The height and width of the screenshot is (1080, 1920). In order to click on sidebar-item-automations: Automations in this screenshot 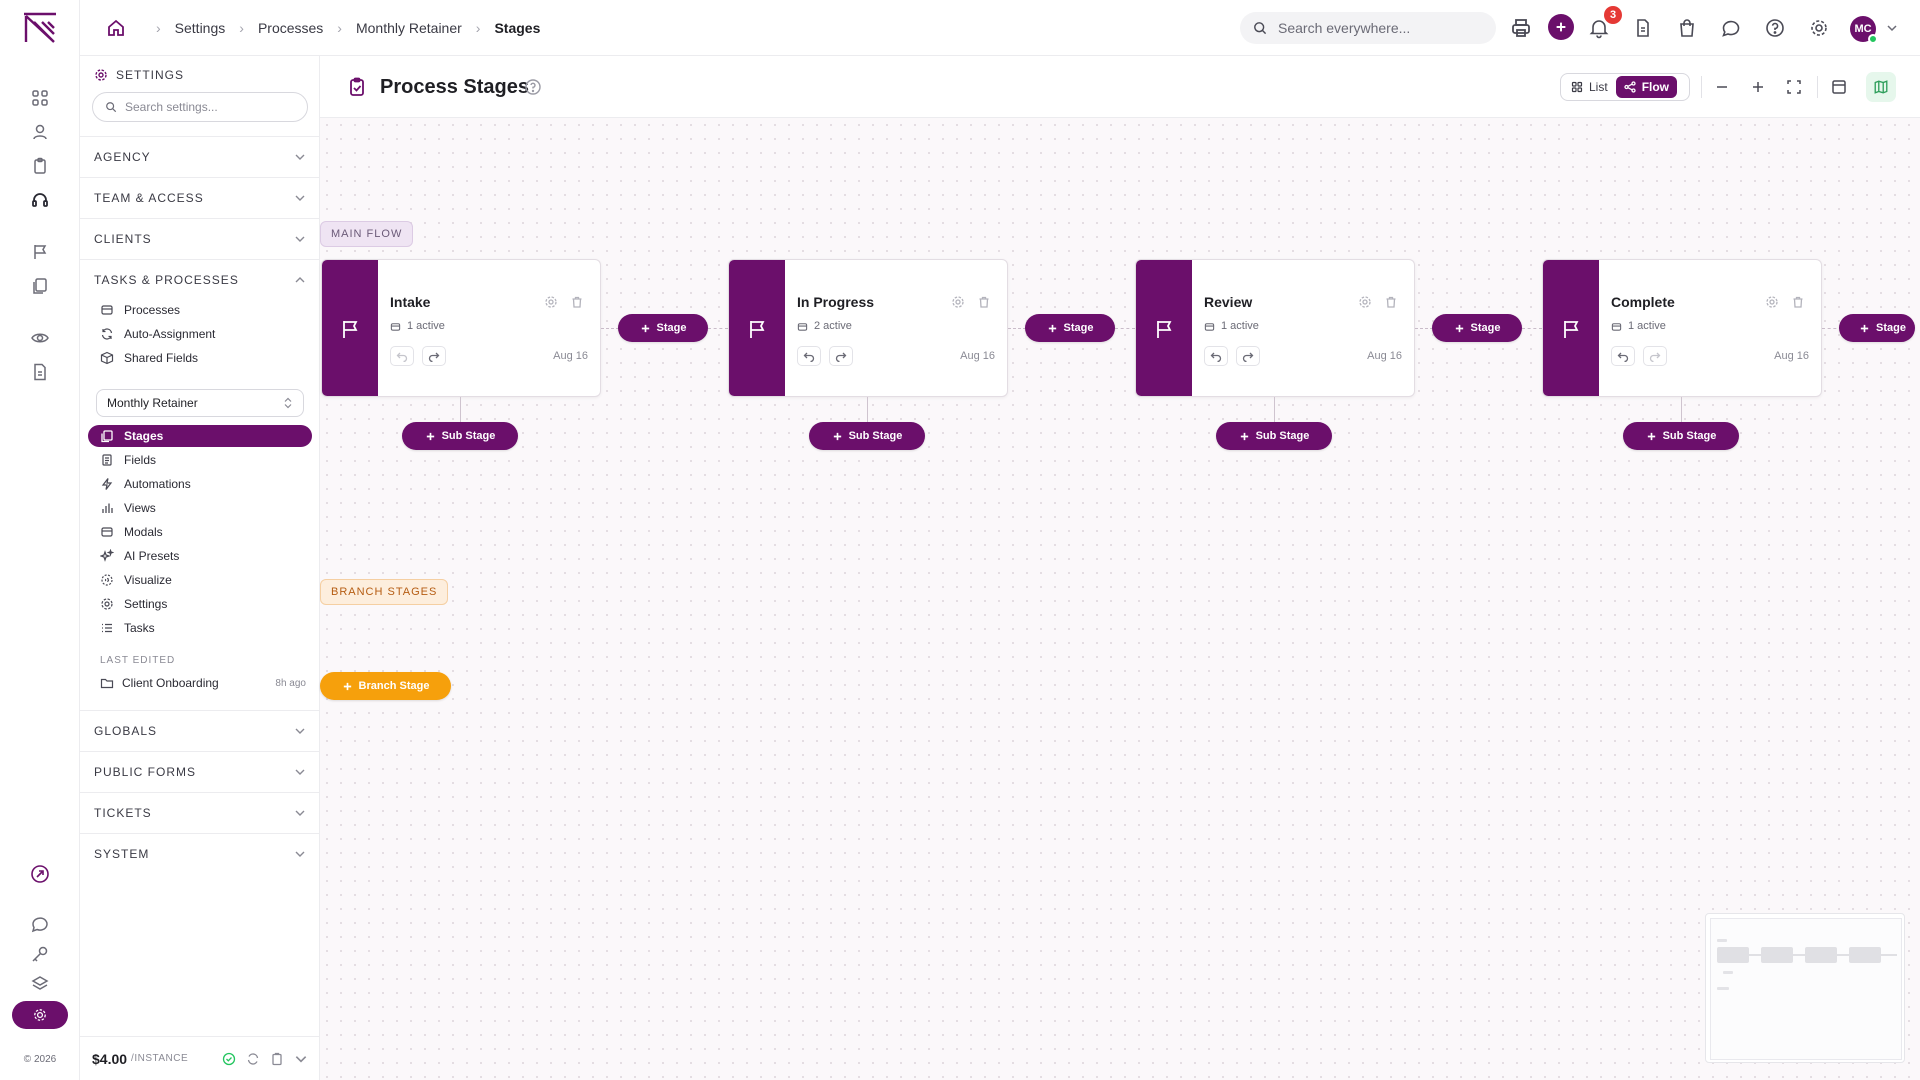, I will do `click(145, 484)`.